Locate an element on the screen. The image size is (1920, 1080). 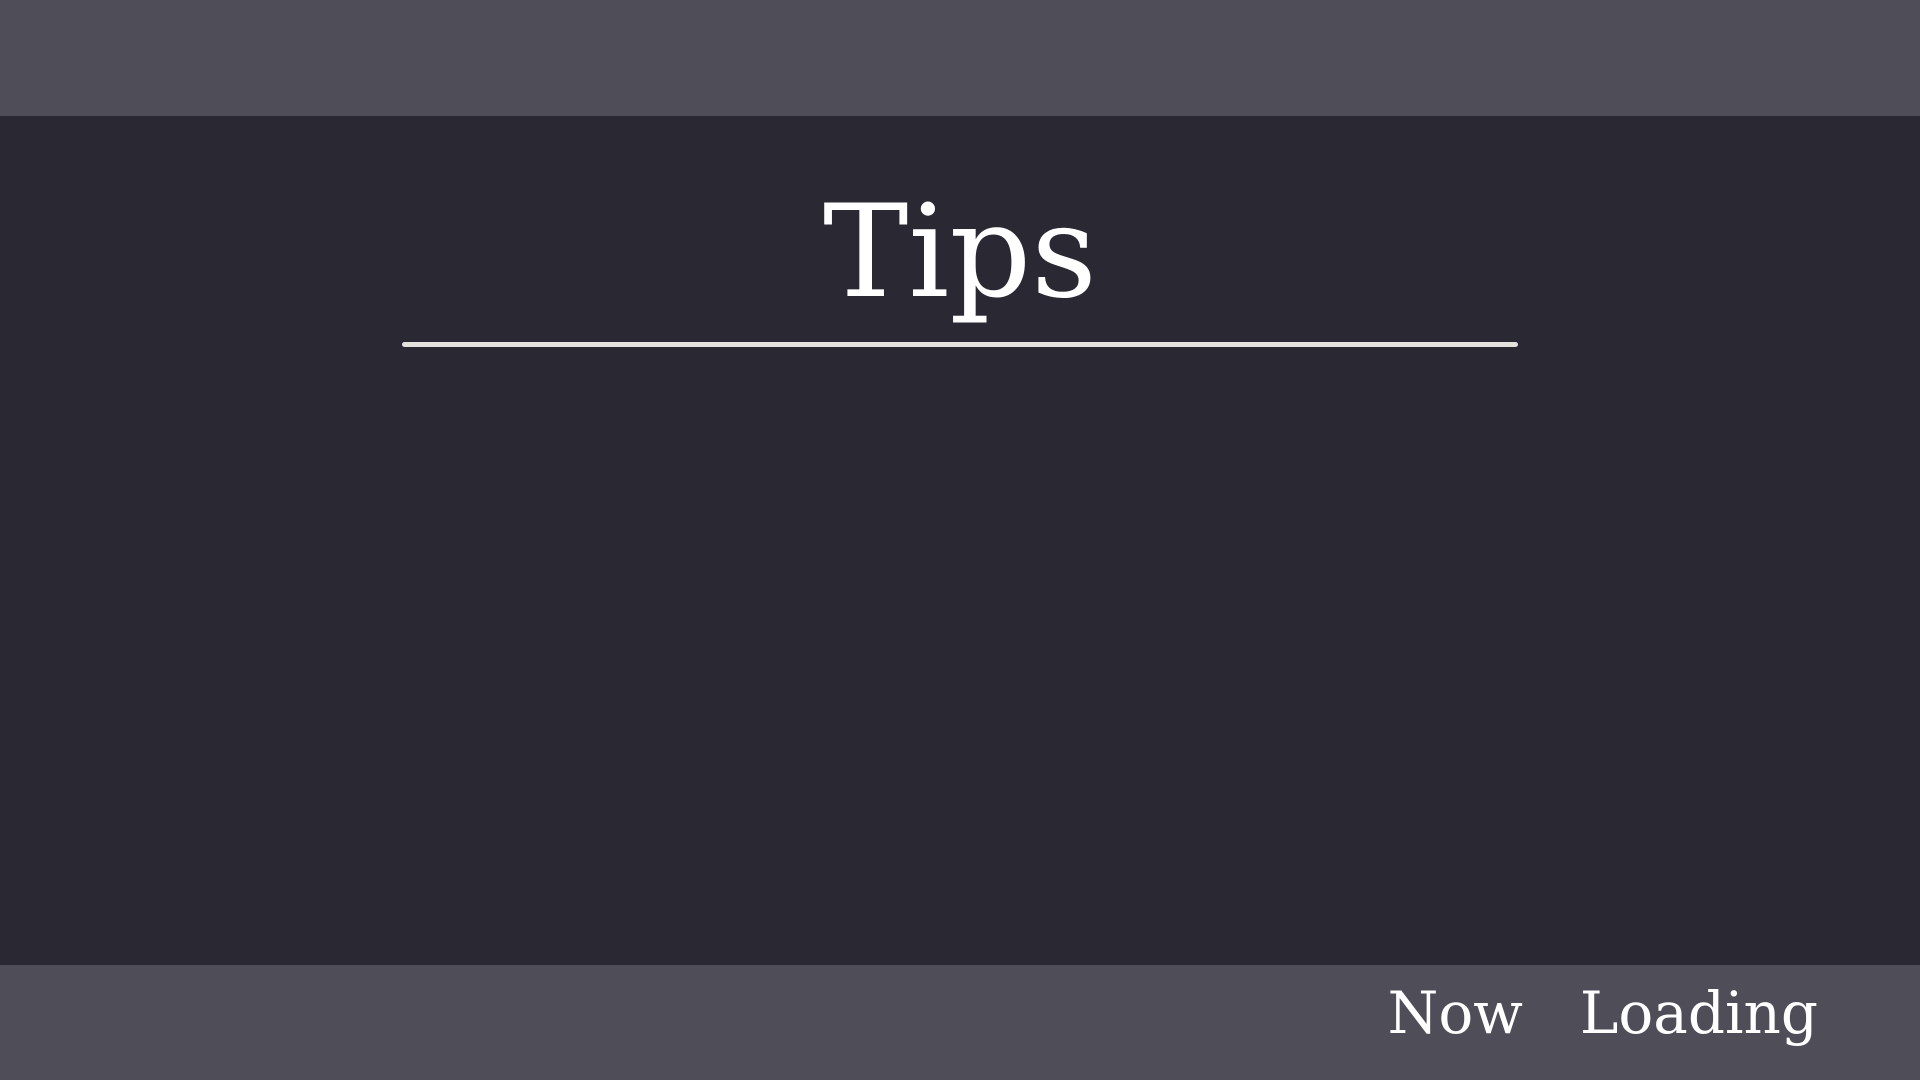
title-divider is located at coordinates (960, 344).